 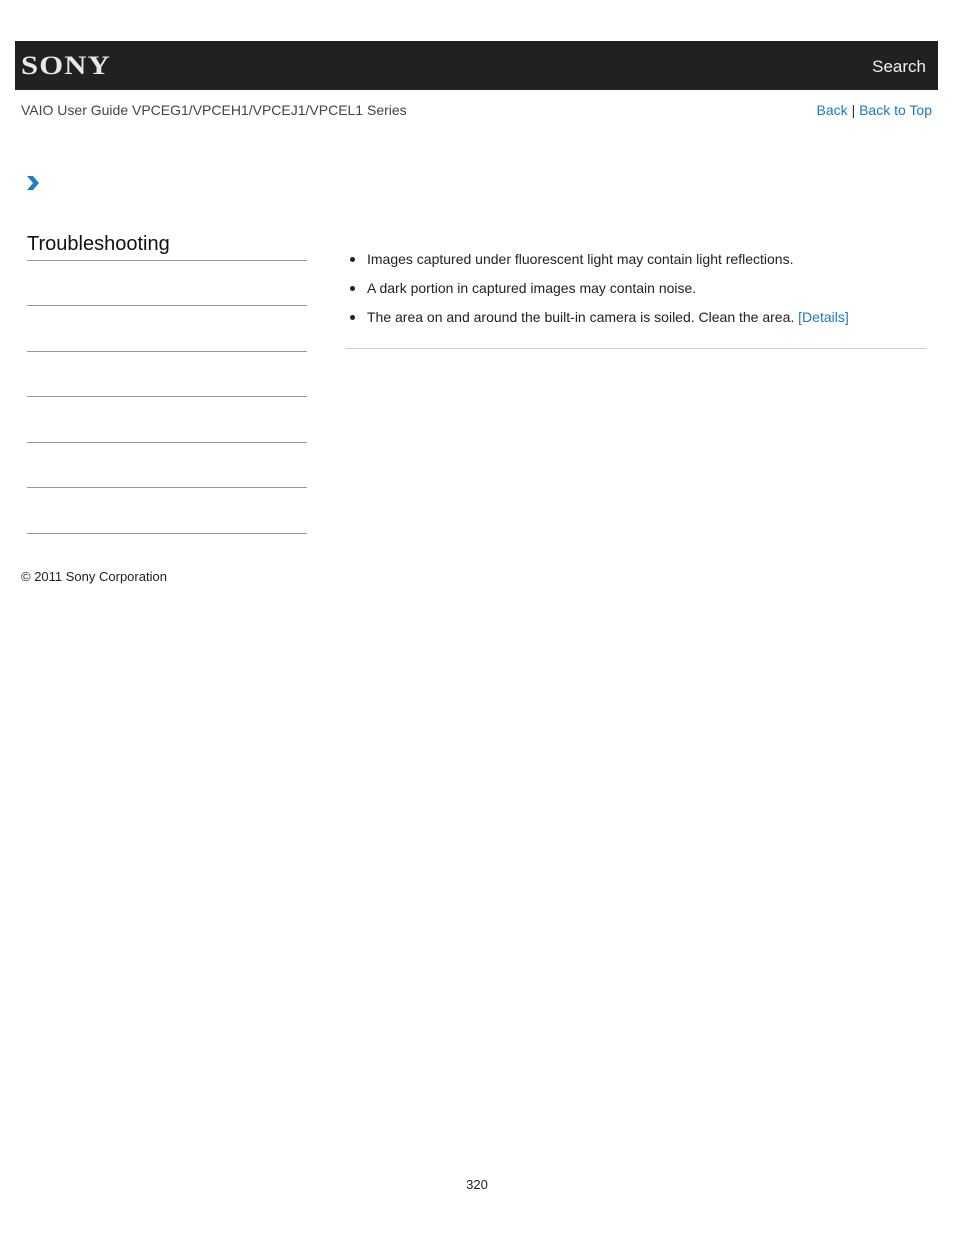 What do you see at coordinates (476, 66) in the screenshot?
I see `top-bar: SONY Search` at bounding box center [476, 66].